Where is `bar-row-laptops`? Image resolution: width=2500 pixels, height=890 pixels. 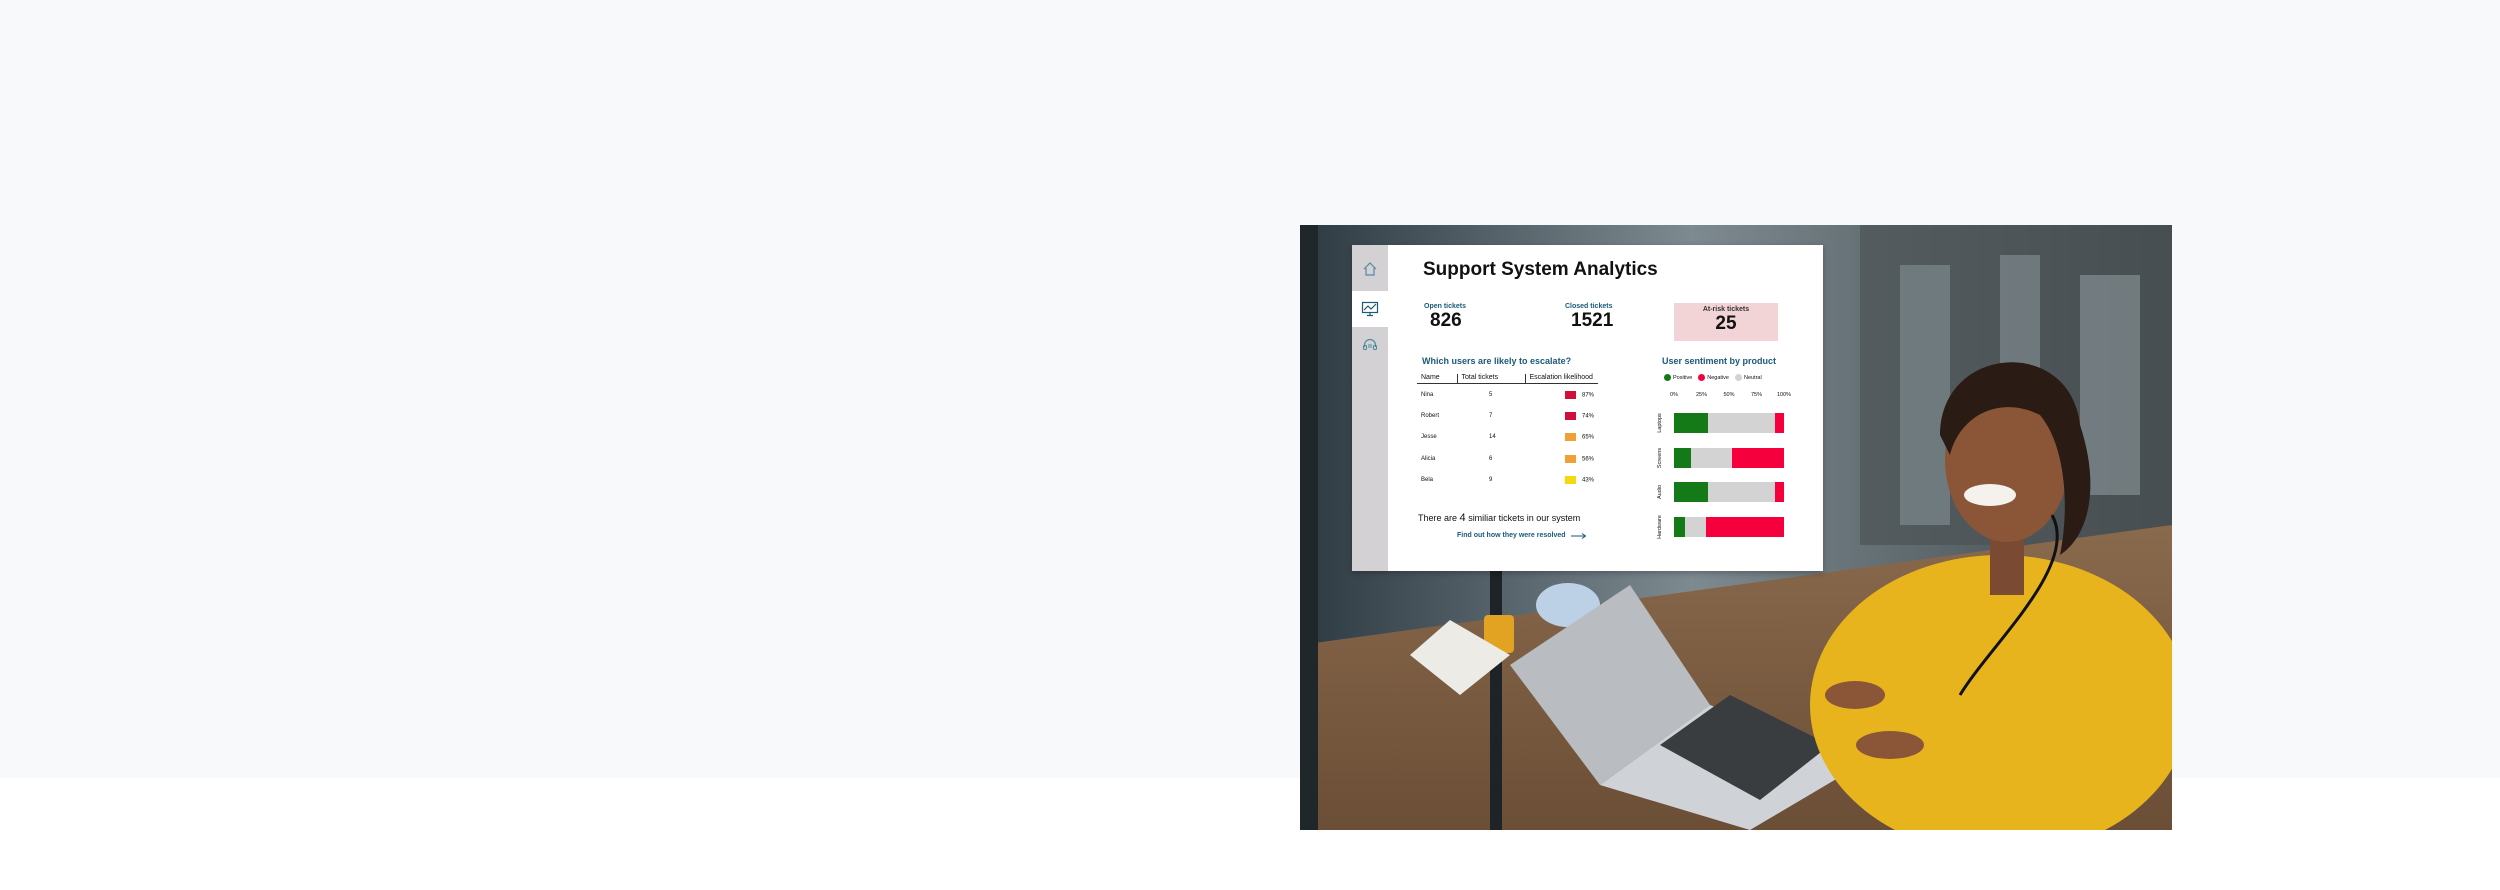 bar-row-laptops is located at coordinates (1729, 423).